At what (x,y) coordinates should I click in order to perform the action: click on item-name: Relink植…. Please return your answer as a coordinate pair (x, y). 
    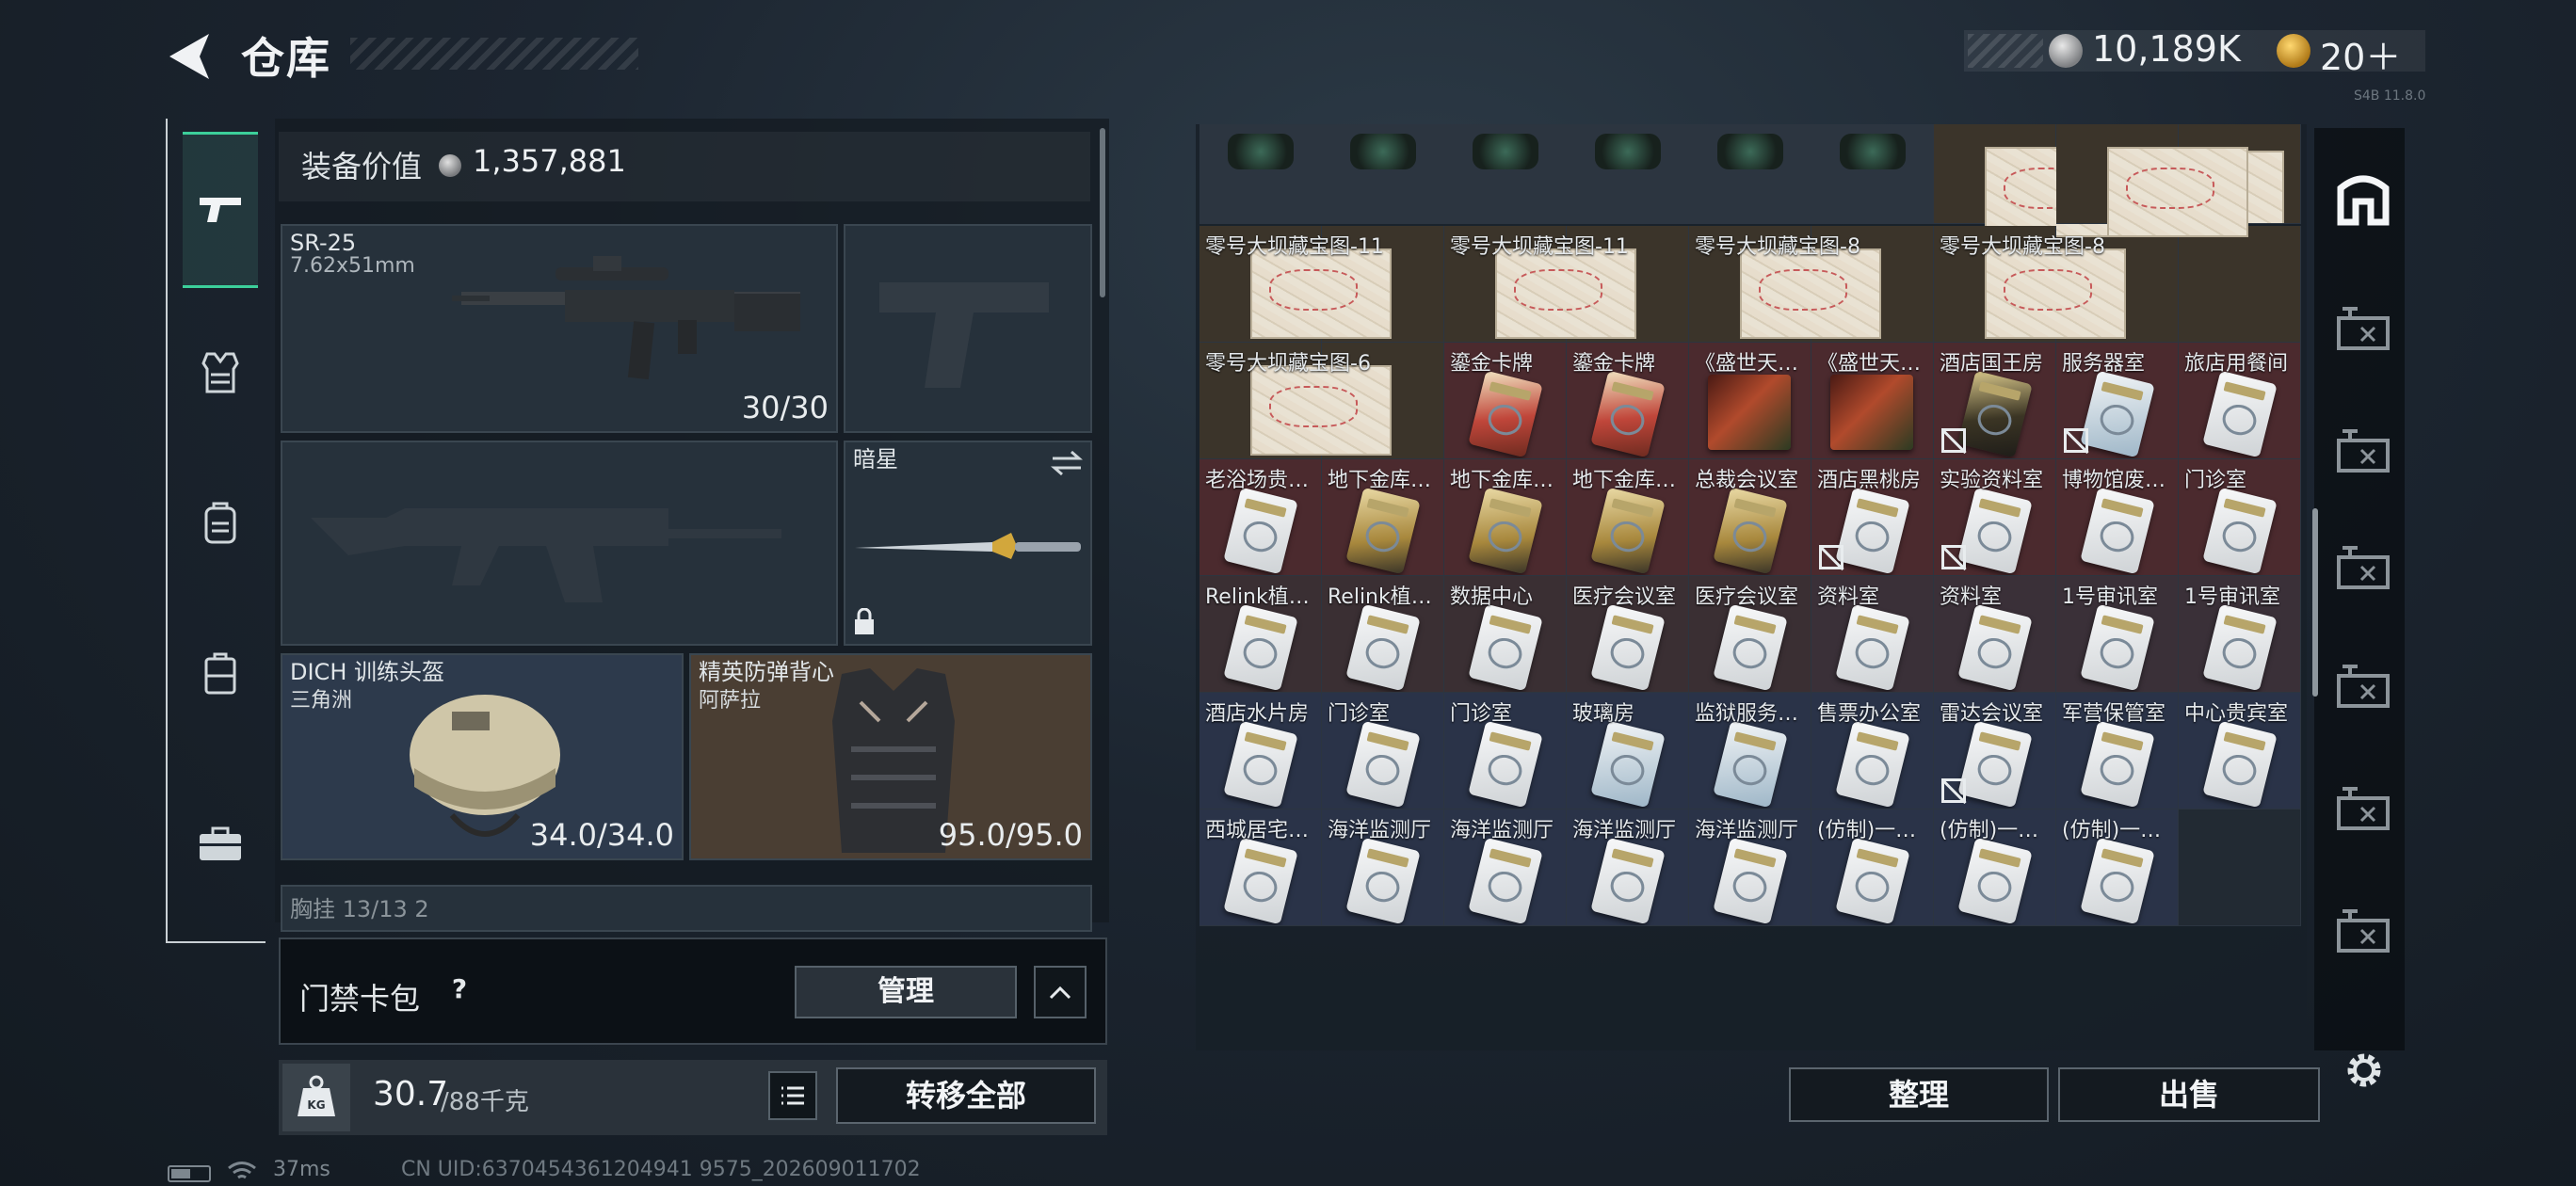
    Looking at the image, I should click on (1257, 597).